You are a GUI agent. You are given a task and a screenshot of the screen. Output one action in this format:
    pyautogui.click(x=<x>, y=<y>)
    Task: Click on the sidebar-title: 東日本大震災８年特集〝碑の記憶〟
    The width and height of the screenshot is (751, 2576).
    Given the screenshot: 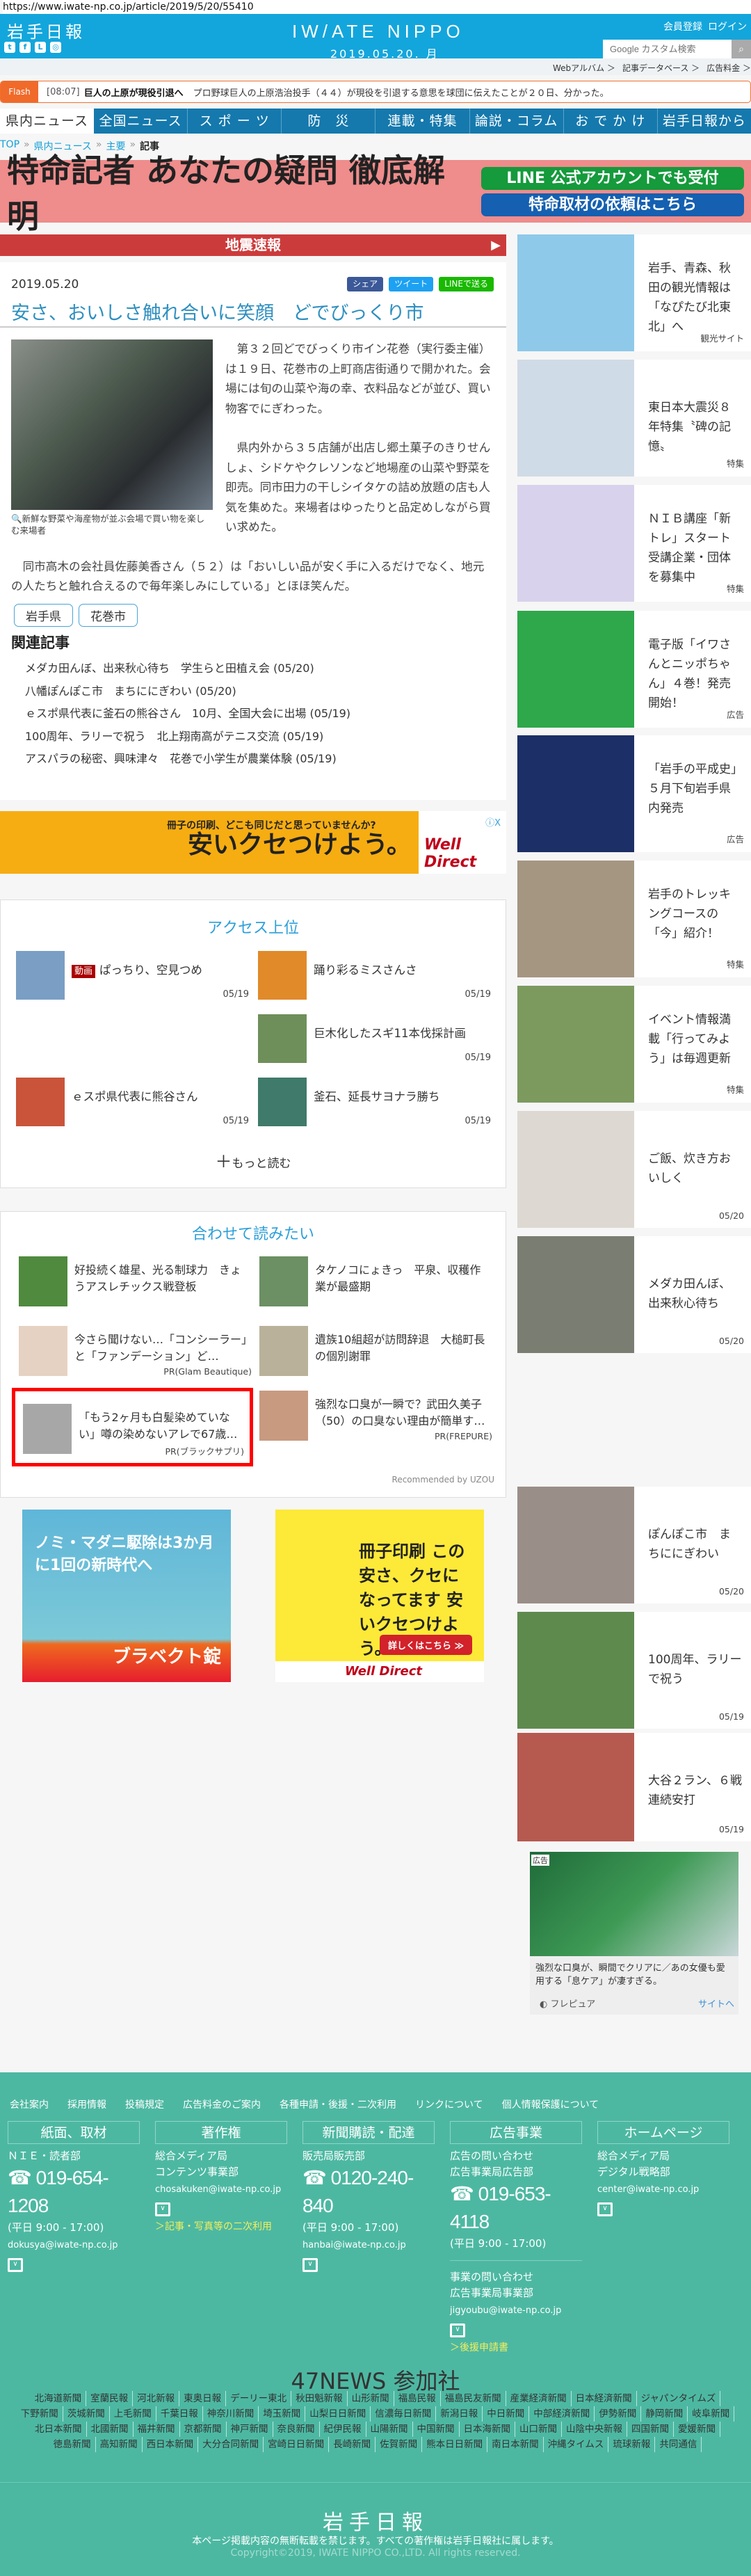 What is the action you would take?
    pyautogui.click(x=695, y=427)
    